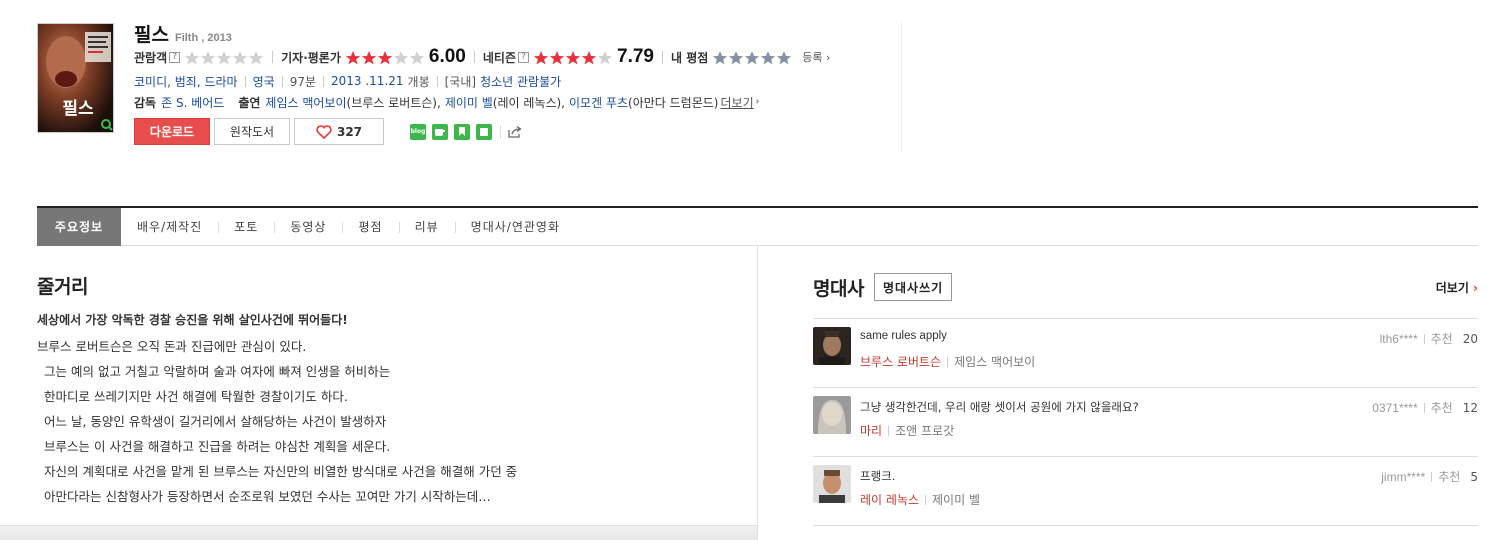  What do you see at coordinates (925, 431) in the screenshot?
I see `actor-name: 조앤 프로갓` at bounding box center [925, 431].